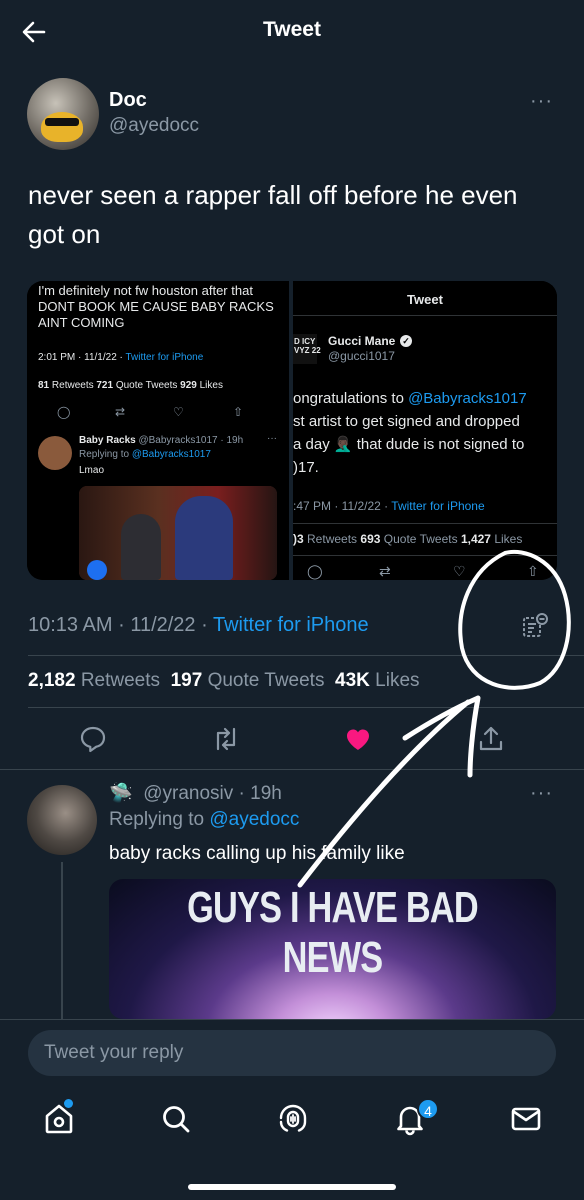 This screenshot has height=1200, width=584. I want to click on stat-retweets: )3, so click(298, 539).